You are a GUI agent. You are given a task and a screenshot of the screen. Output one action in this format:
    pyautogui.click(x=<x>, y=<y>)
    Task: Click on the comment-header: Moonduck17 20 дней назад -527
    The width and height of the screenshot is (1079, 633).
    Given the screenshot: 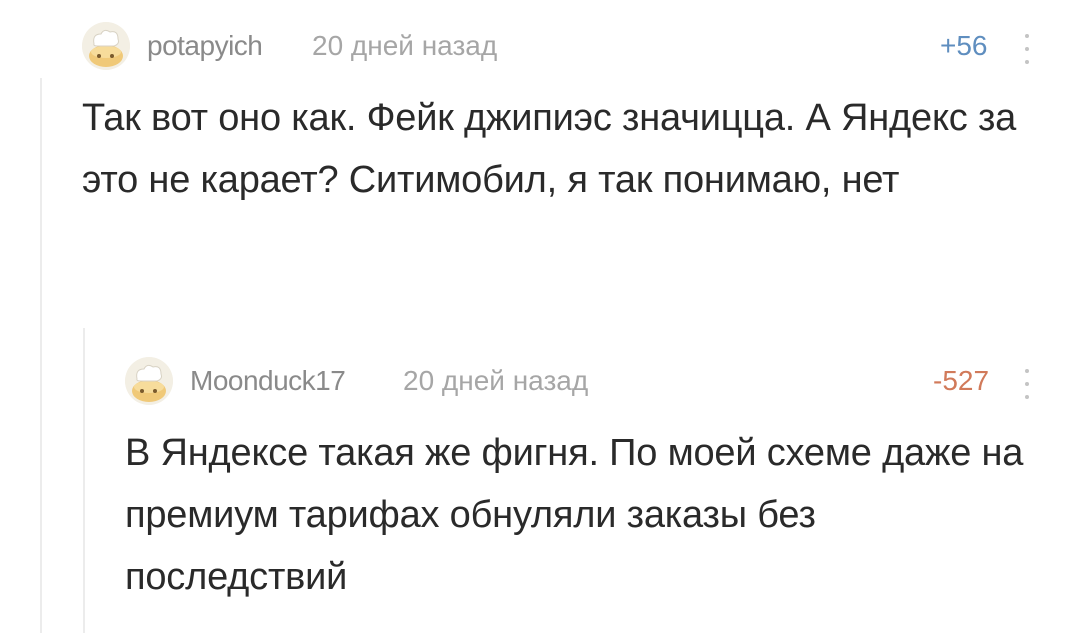 What is the action you would take?
    pyautogui.click(x=585, y=381)
    